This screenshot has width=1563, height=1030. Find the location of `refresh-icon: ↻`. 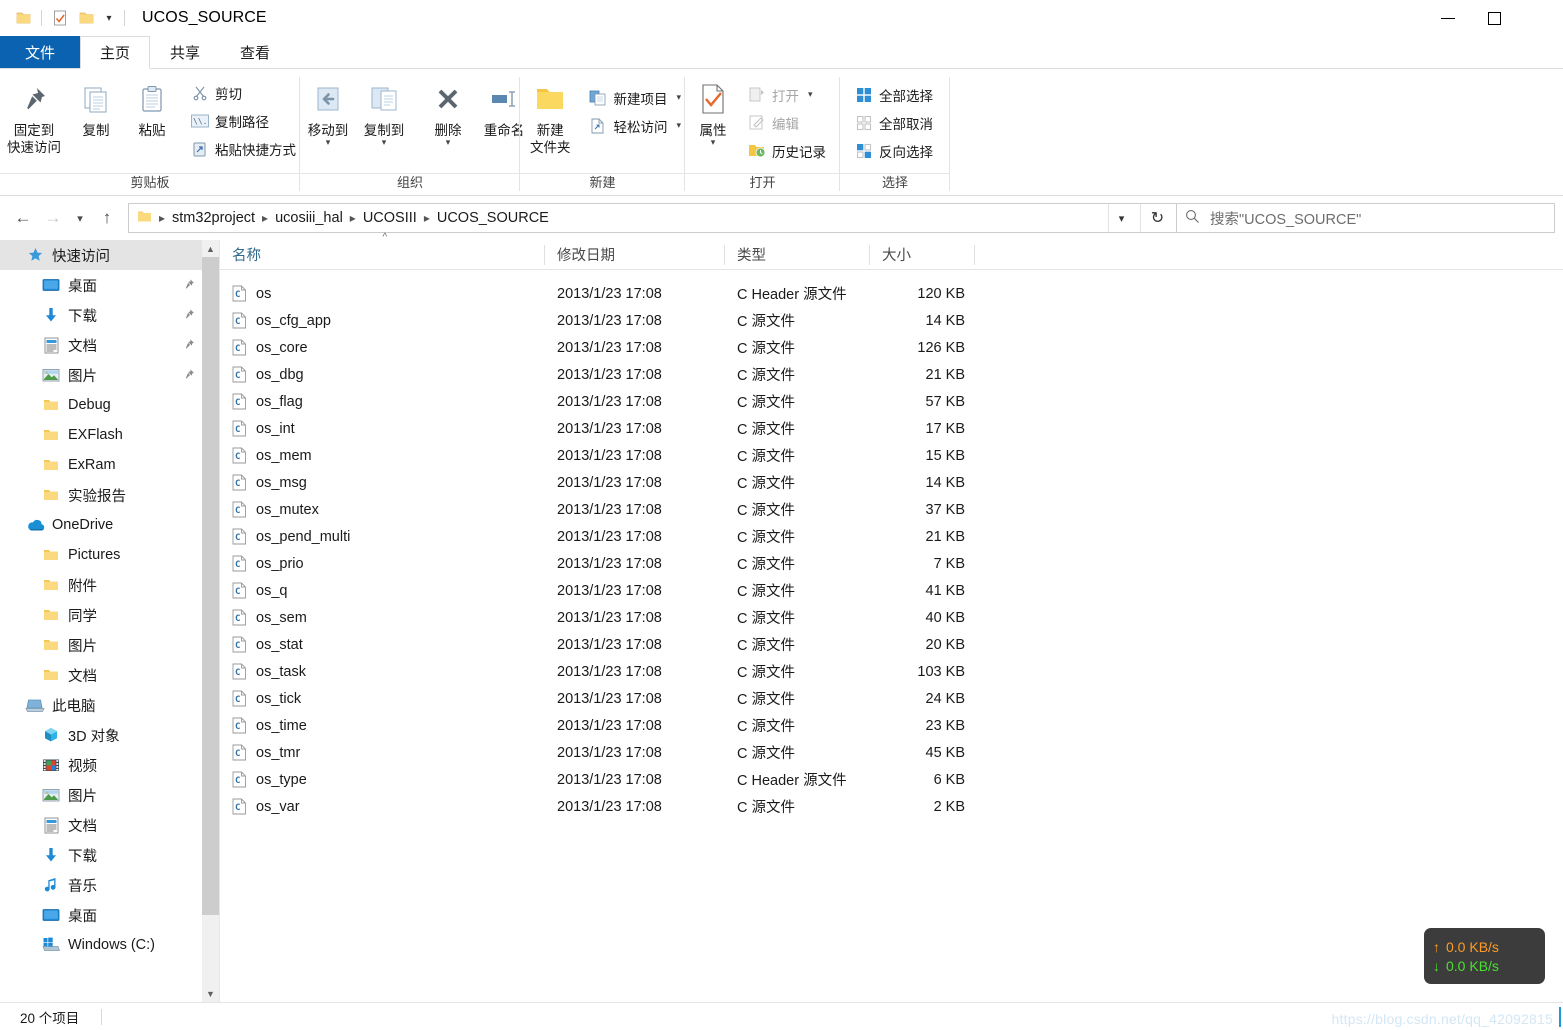

refresh-icon: ↻ is located at coordinates (1157, 218).